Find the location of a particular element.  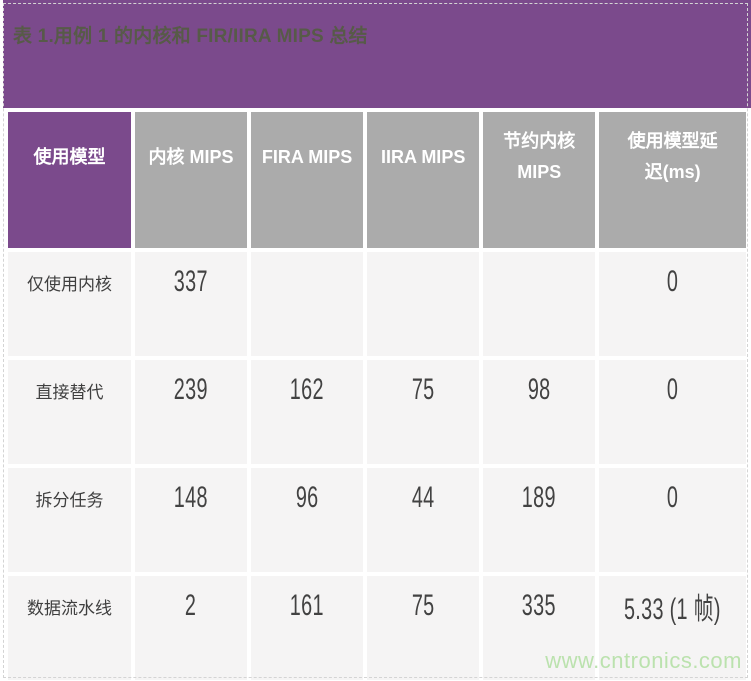

cell-value: 162 is located at coordinates (307, 389).